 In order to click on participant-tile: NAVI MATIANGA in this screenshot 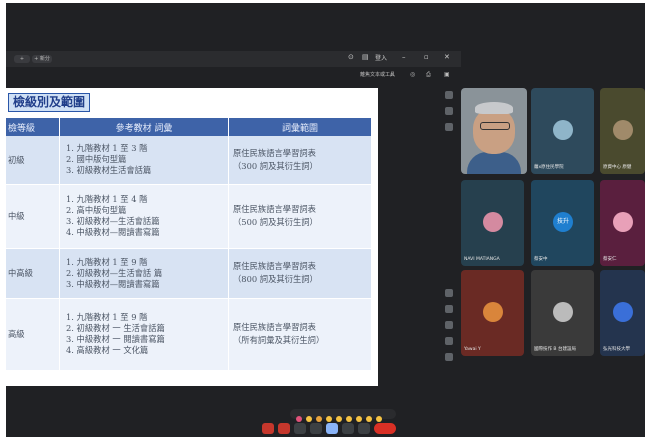, I will do `click(492, 223)`.